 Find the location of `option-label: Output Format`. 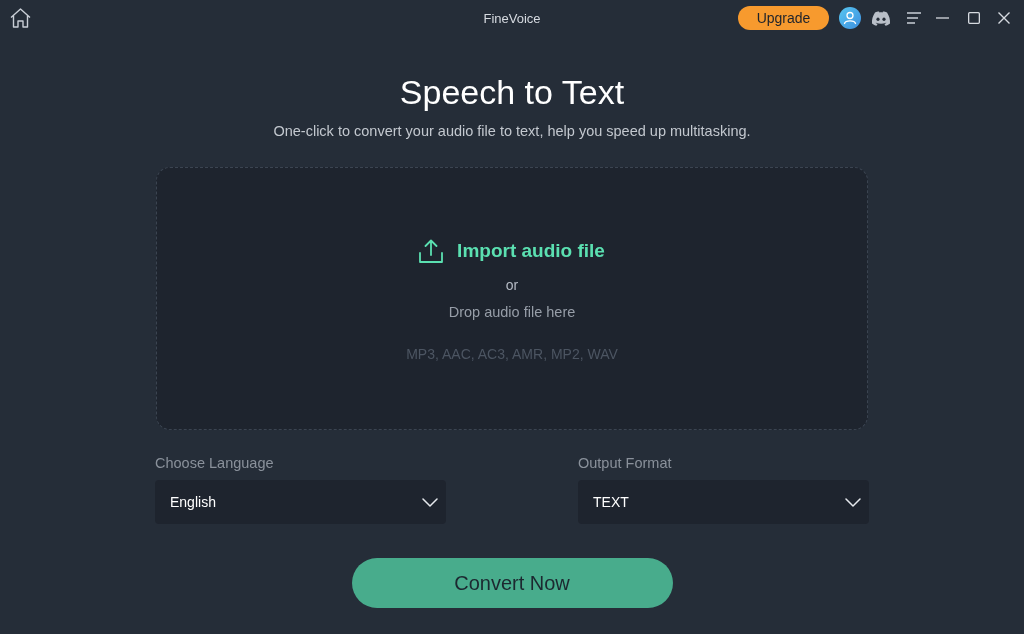

option-label: Output Format is located at coordinates (625, 463).